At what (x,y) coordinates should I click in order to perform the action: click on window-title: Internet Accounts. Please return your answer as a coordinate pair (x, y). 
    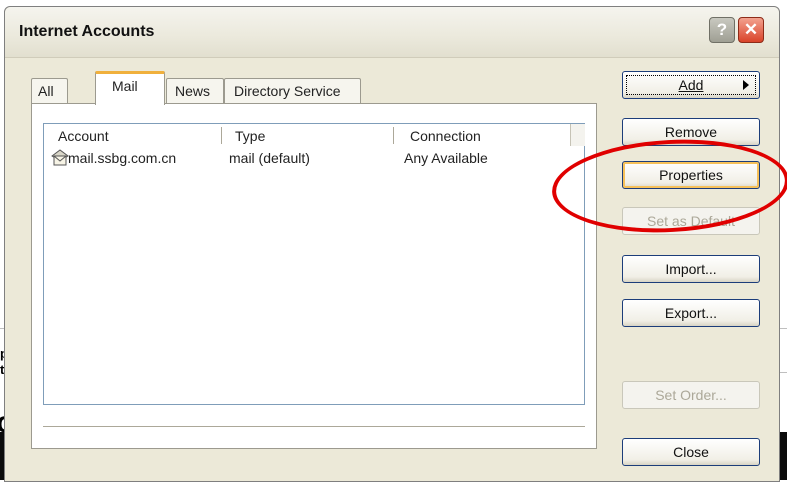
    Looking at the image, I should click on (87, 31).